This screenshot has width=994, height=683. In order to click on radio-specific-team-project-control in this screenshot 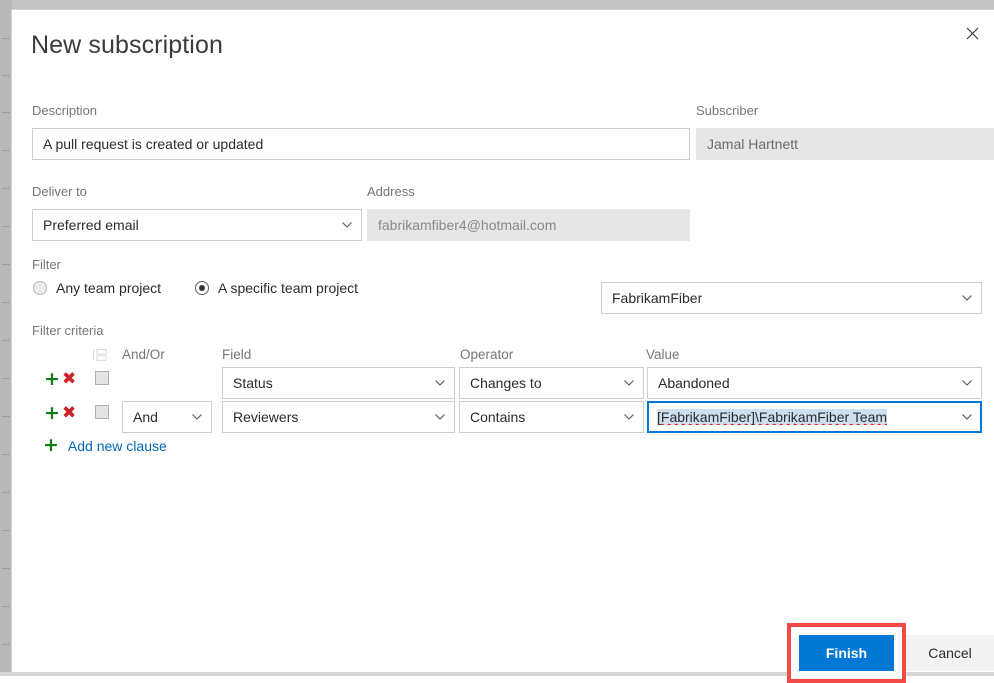, I will do `click(202, 288)`.